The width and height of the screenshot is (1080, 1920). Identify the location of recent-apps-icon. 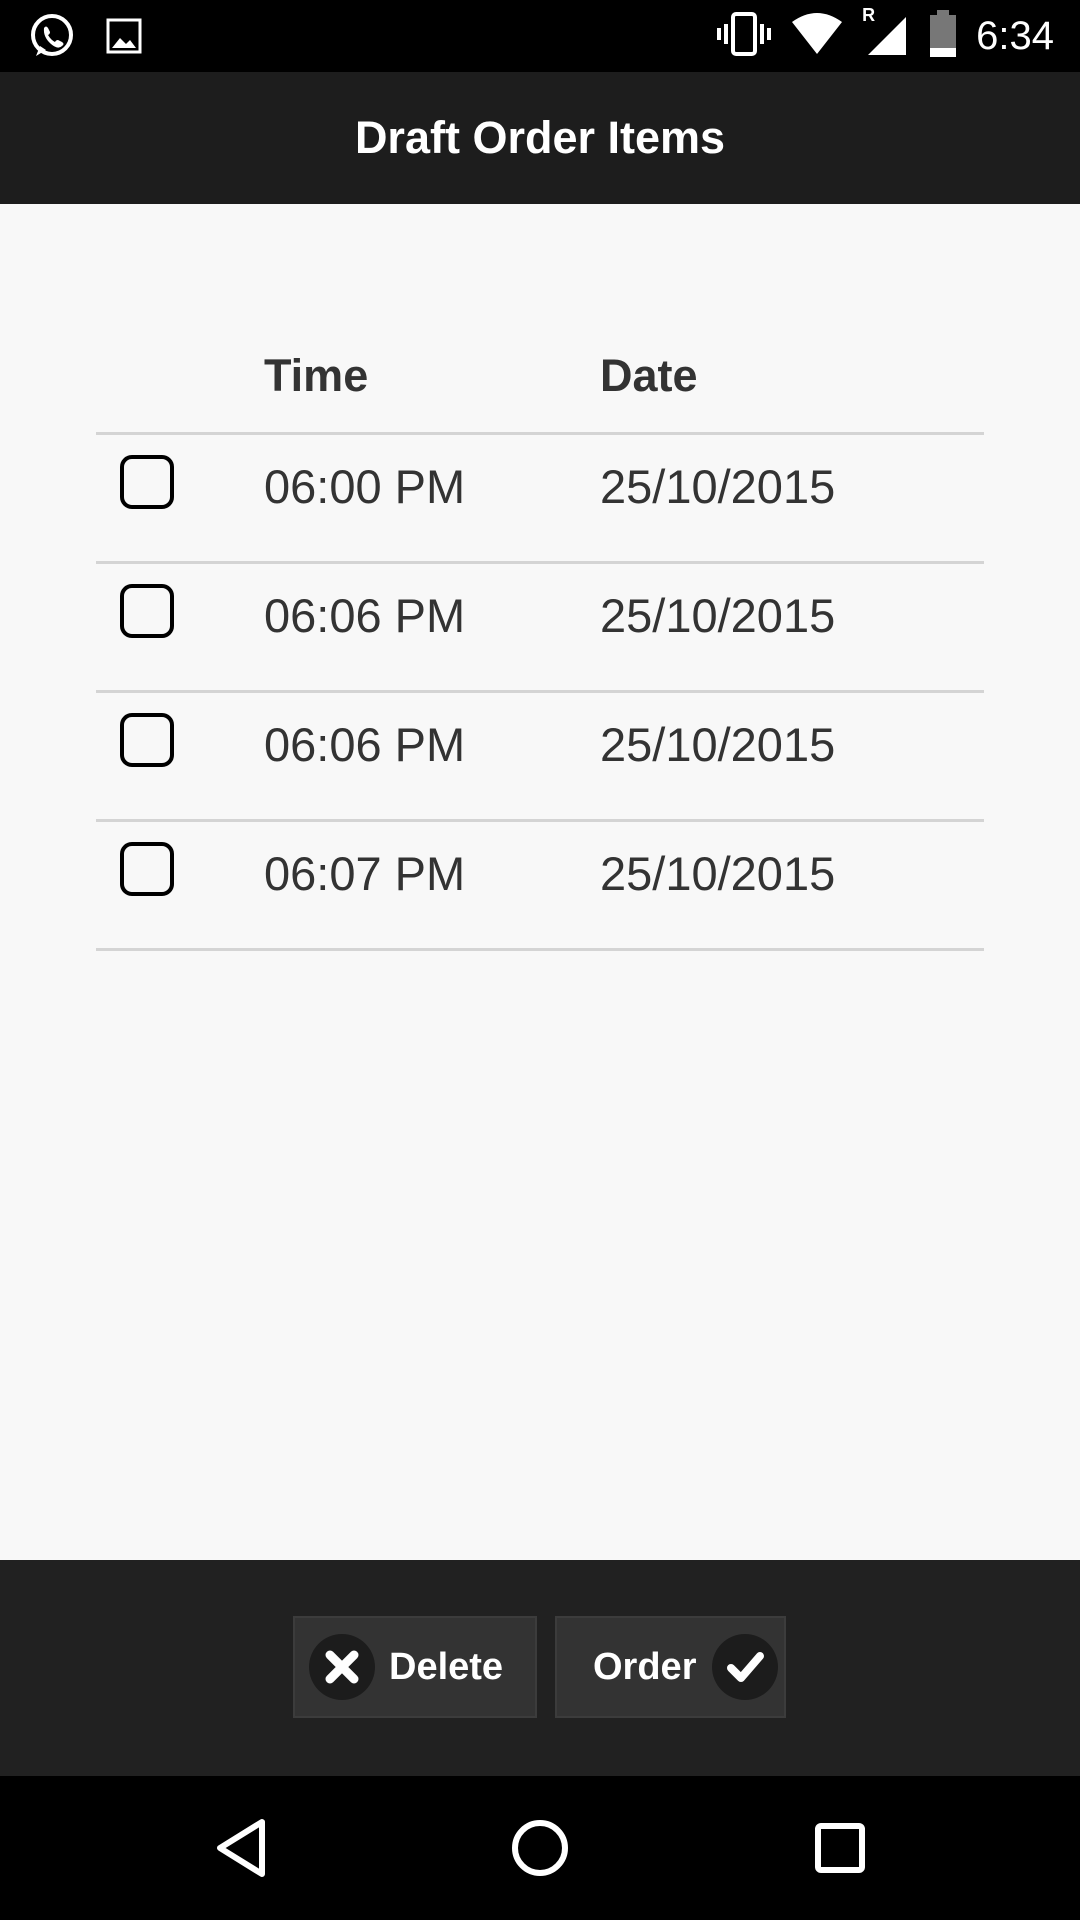
(840, 1848).